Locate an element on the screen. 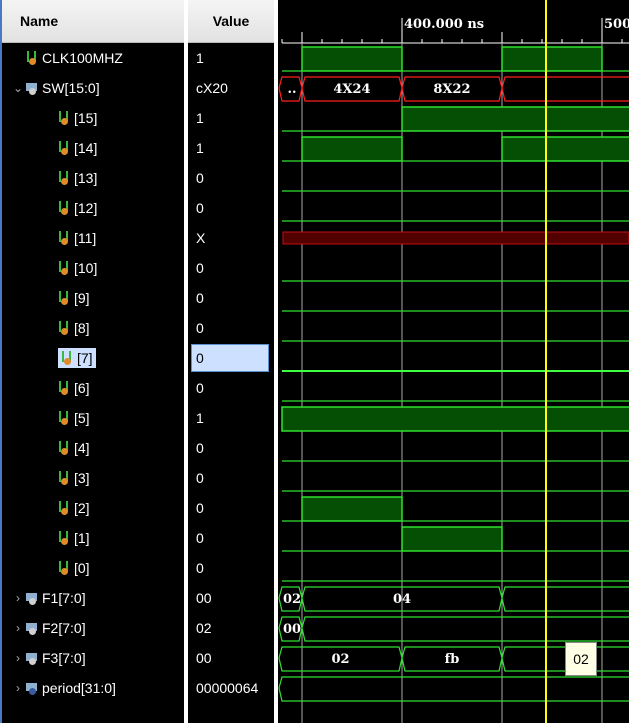  signal-row: [1] is located at coordinates (93, 538).